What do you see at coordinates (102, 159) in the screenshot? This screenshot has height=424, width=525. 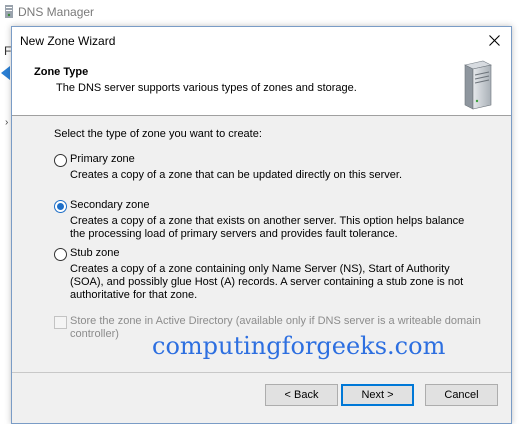 I see `primary-zone-label: Primary zone` at bounding box center [102, 159].